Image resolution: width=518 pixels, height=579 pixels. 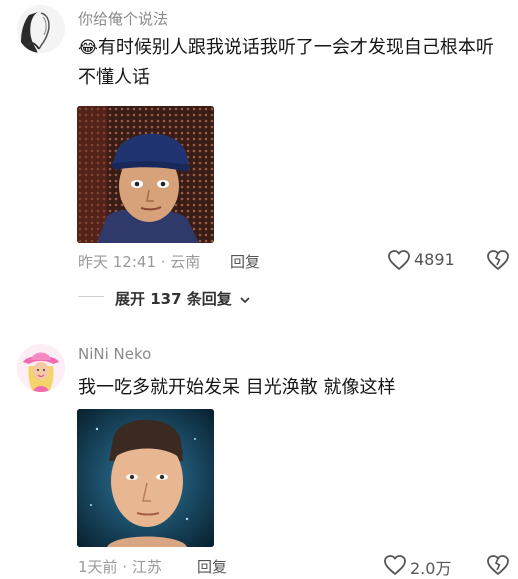 I want to click on username: 你给俺个说法, so click(x=123, y=18).